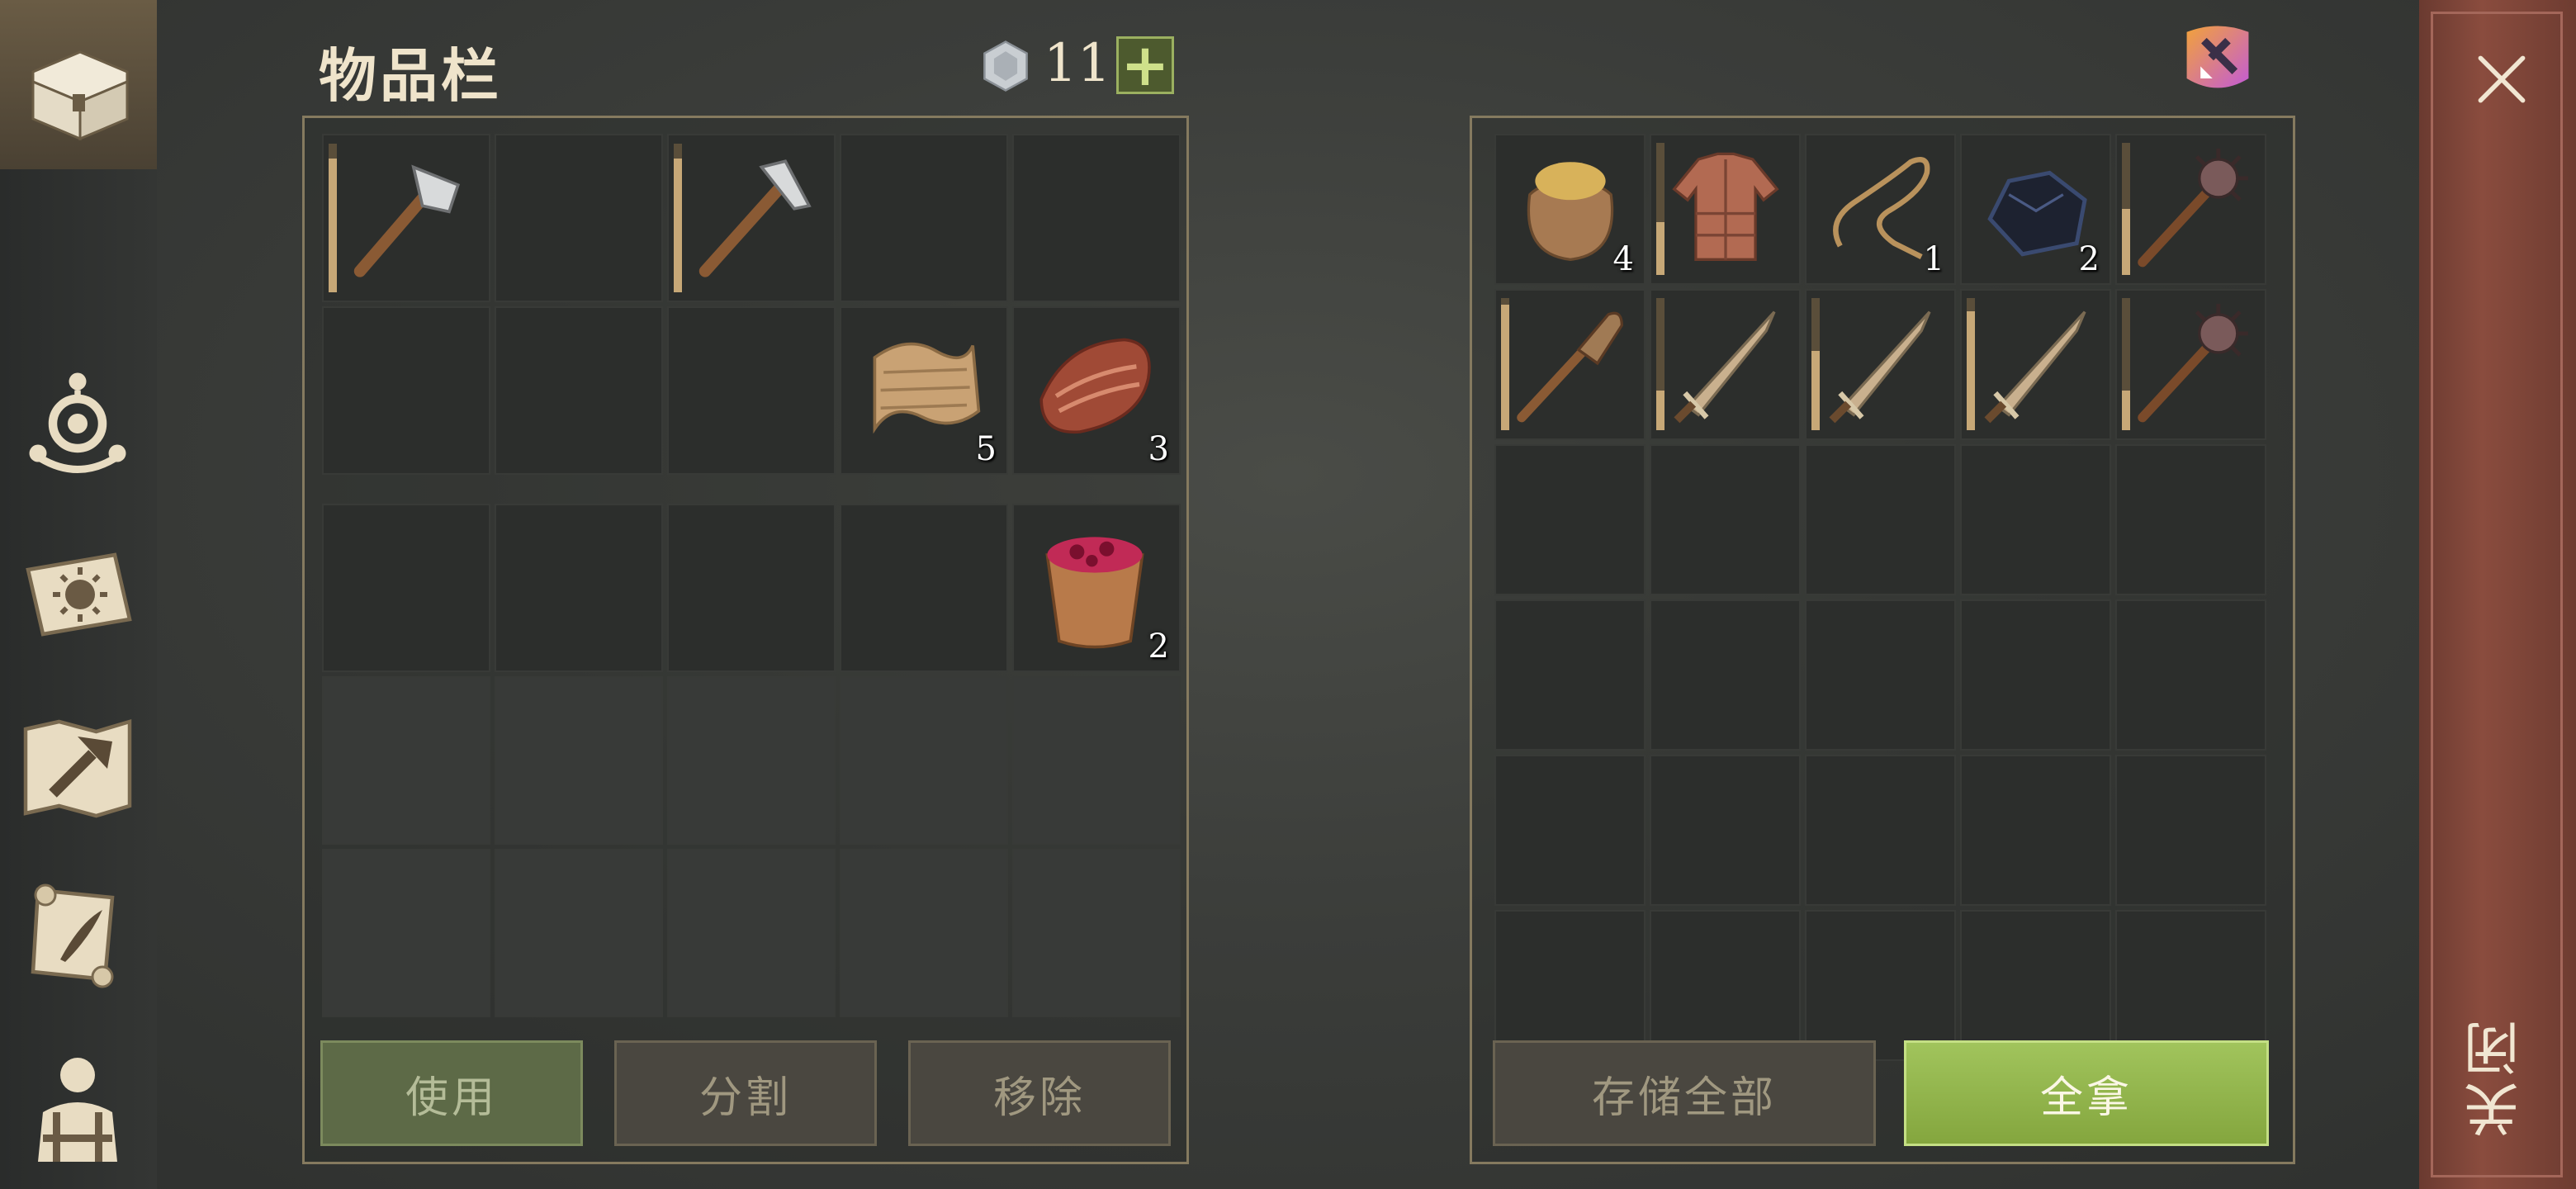  I want to click on inventory-hotbar-slot: 3, so click(1096, 390).